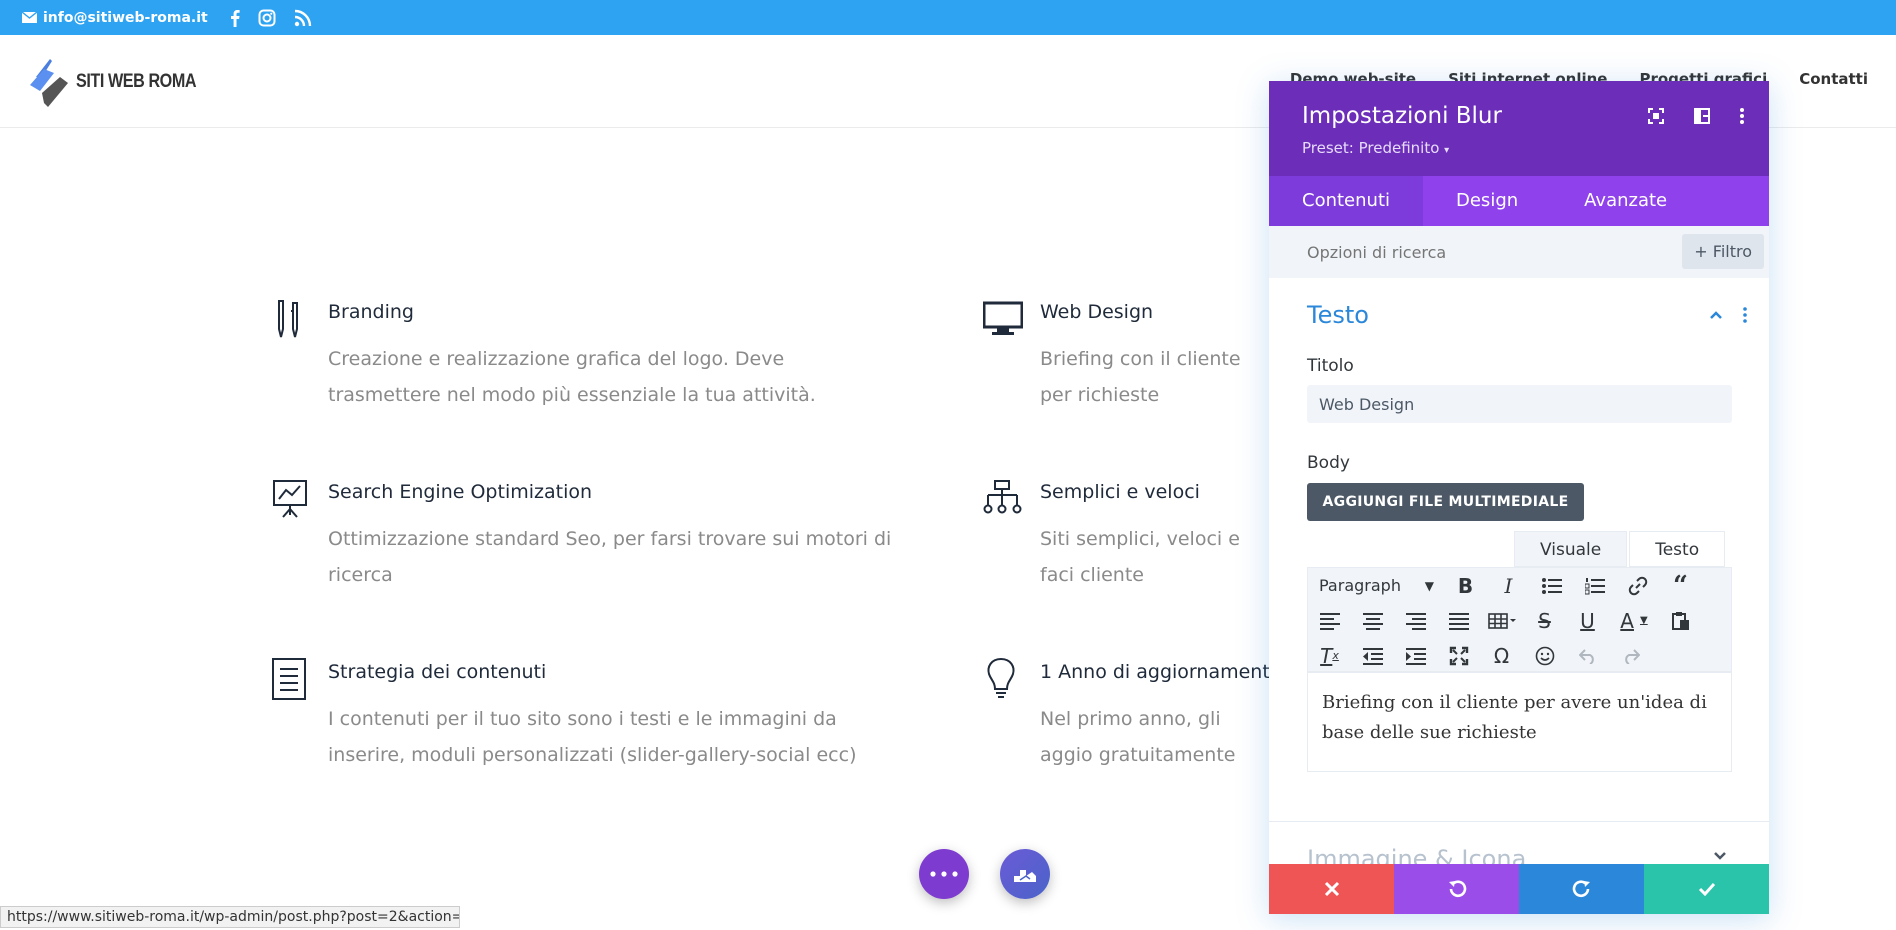 The width and height of the screenshot is (1896, 930). Describe the element at coordinates (1519, 821) in the screenshot. I see `section-divider` at that location.